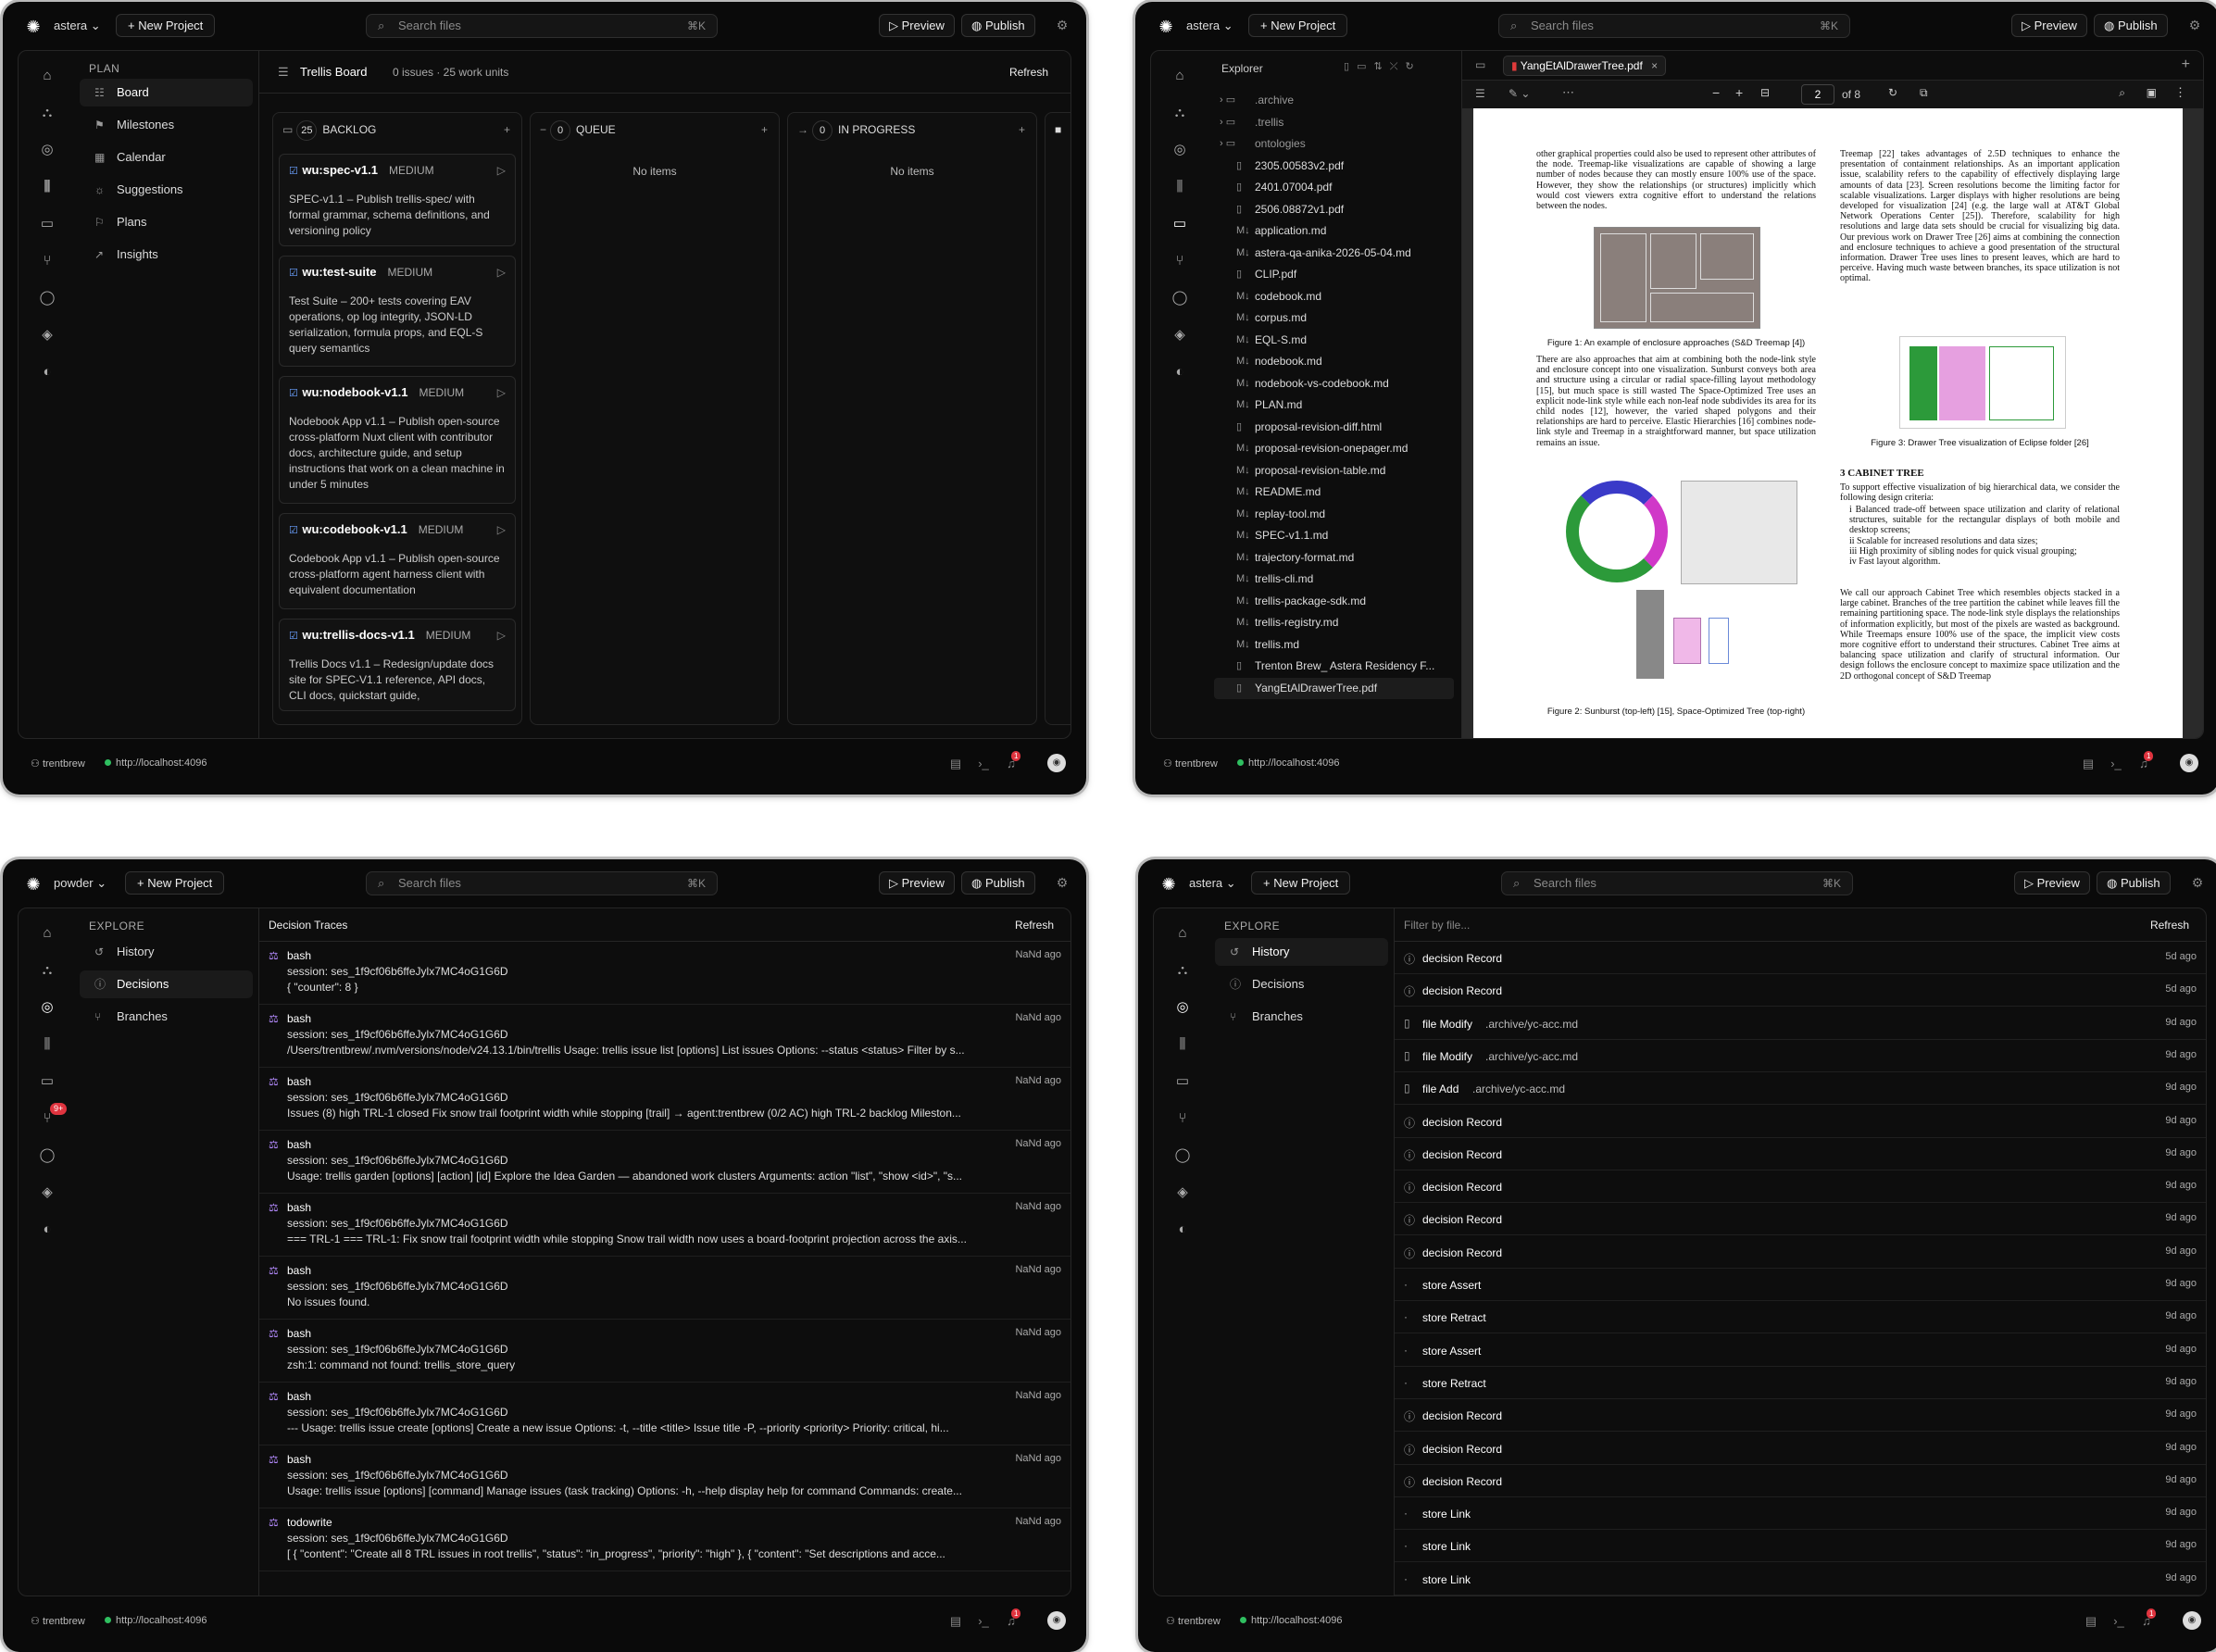 This screenshot has height=1652, width=2216. What do you see at coordinates (1334, 514) in the screenshot?
I see `file-tree-item: M↓ replay-tool.md` at bounding box center [1334, 514].